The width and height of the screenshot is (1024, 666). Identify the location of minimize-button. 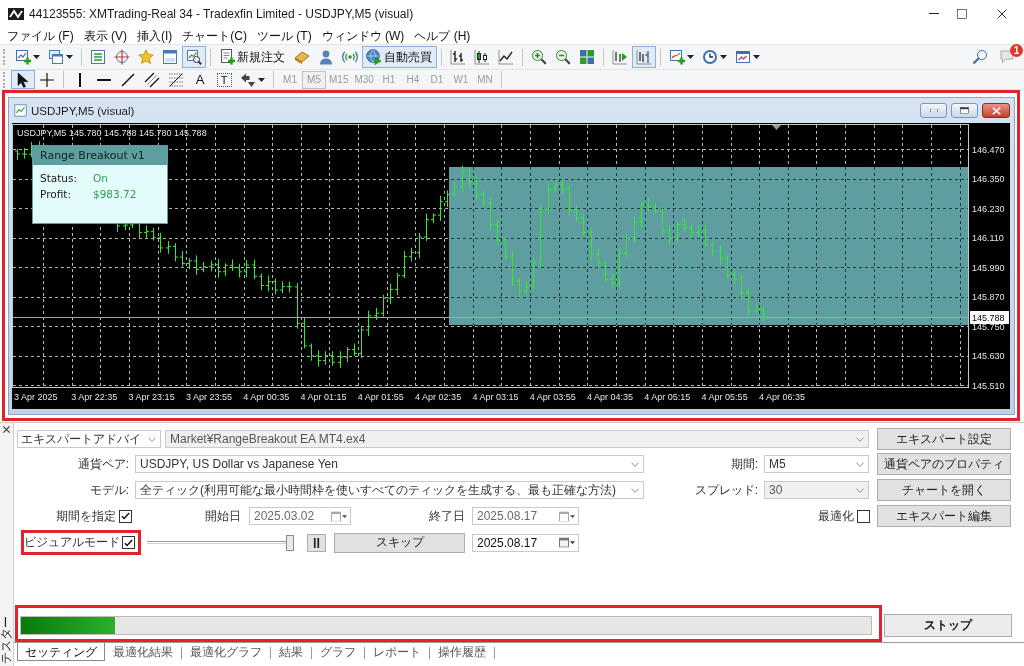
(933, 110).